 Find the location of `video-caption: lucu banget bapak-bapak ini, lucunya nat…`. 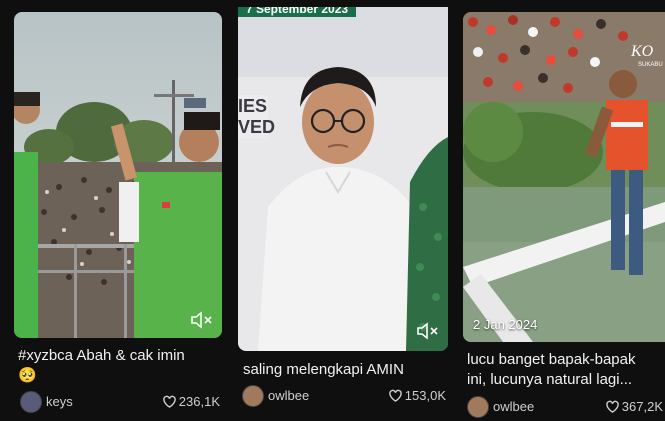

video-caption: lucu banget bapak-bapak ini, lucunya nat… is located at coordinates (566, 370).